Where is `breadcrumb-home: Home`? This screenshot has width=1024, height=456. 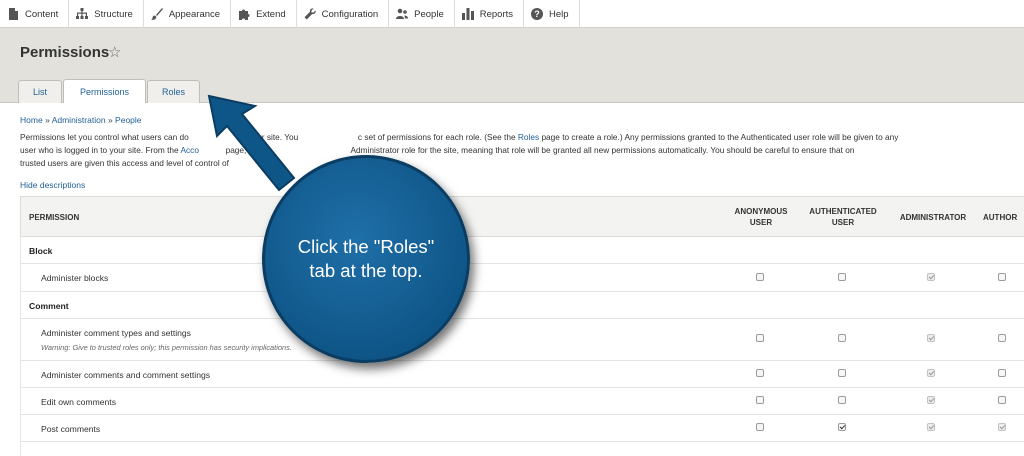 breadcrumb-home: Home is located at coordinates (31, 120).